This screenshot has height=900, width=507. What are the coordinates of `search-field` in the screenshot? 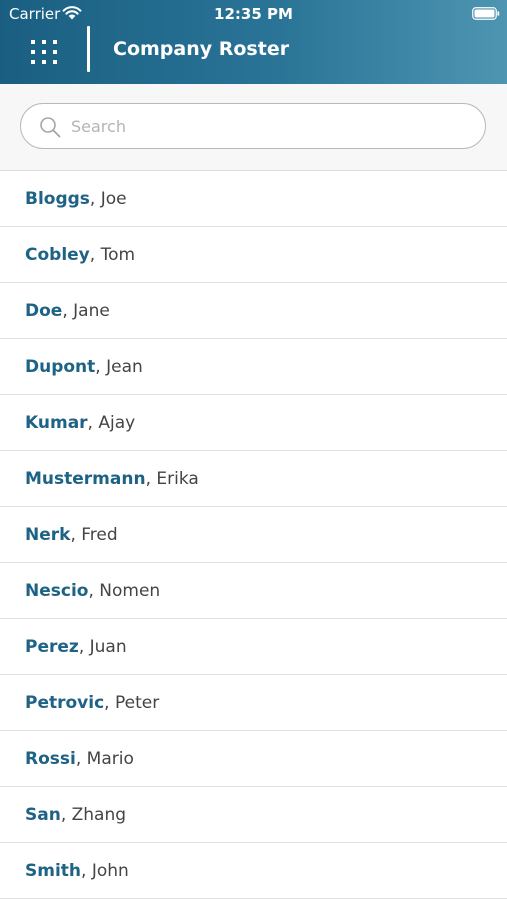 It's located at (253, 126).